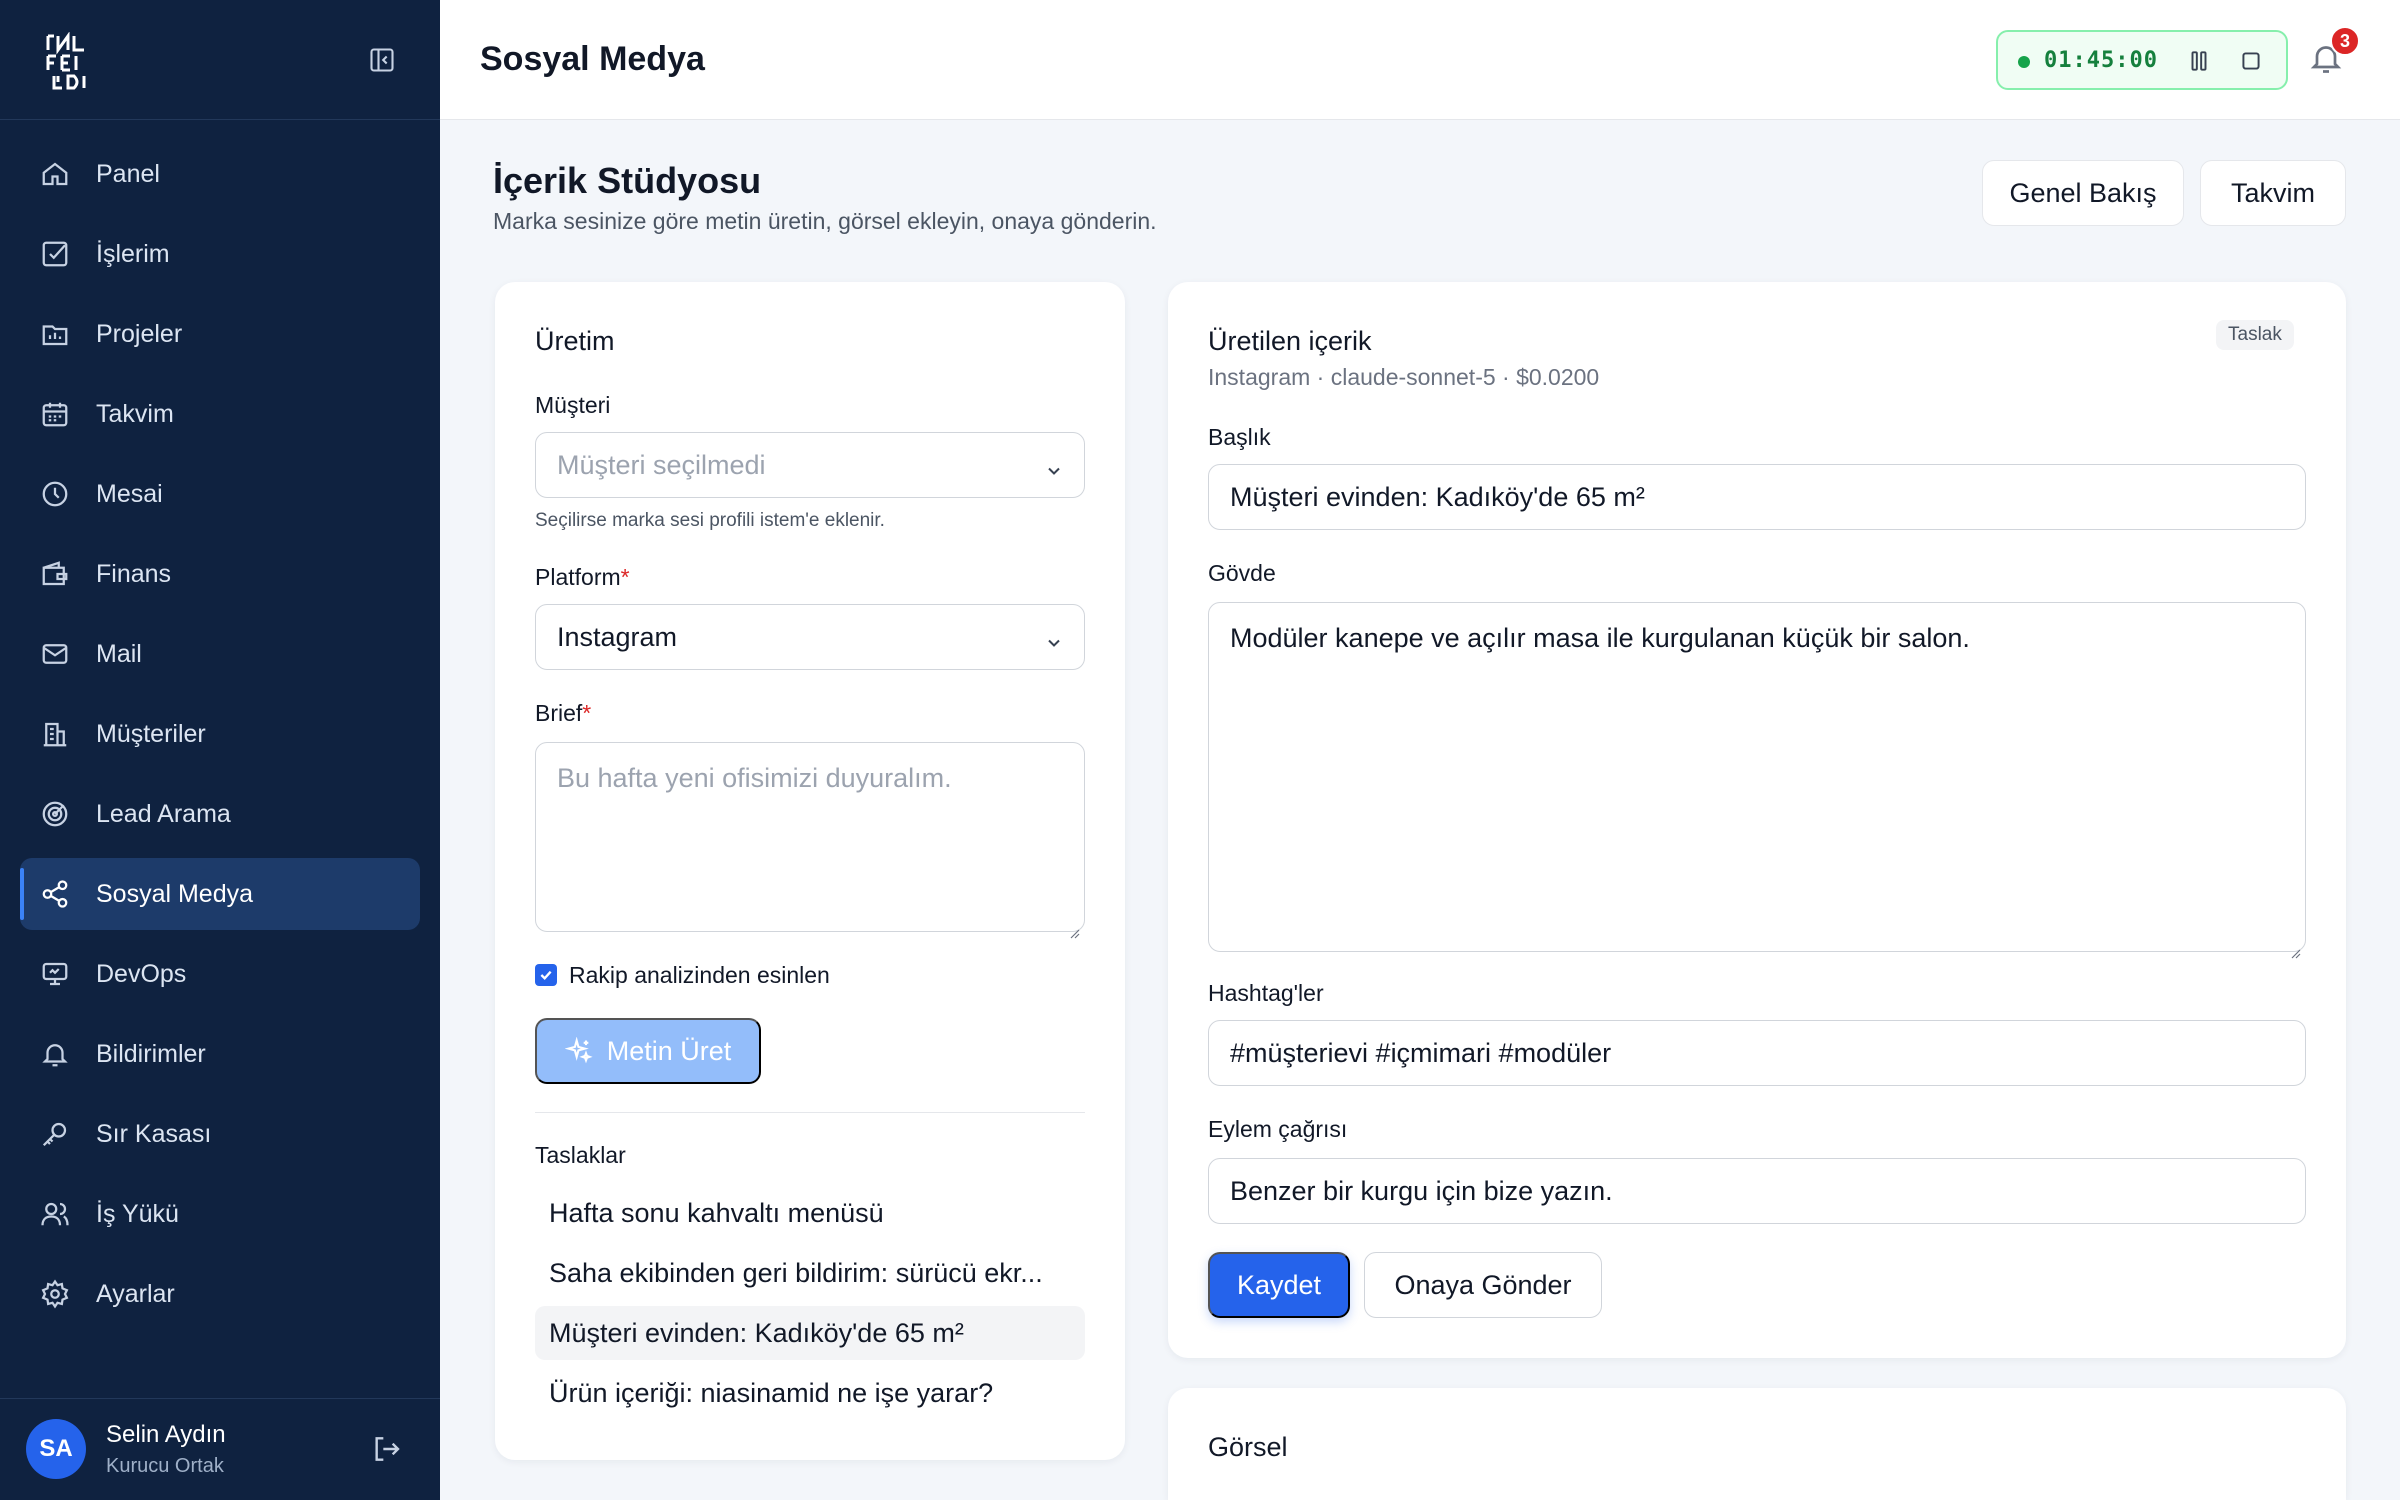 Image resolution: width=2400 pixels, height=1500 pixels. I want to click on sidebar-item-ayarlar: Ayarlar, so click(220, 1294).